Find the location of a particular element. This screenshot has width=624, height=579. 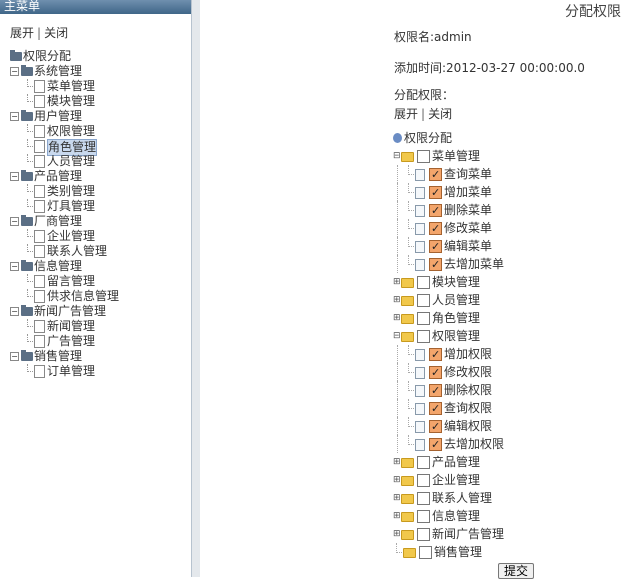

permission-node-label: 产品管理 is located at coordinates (456, 462).